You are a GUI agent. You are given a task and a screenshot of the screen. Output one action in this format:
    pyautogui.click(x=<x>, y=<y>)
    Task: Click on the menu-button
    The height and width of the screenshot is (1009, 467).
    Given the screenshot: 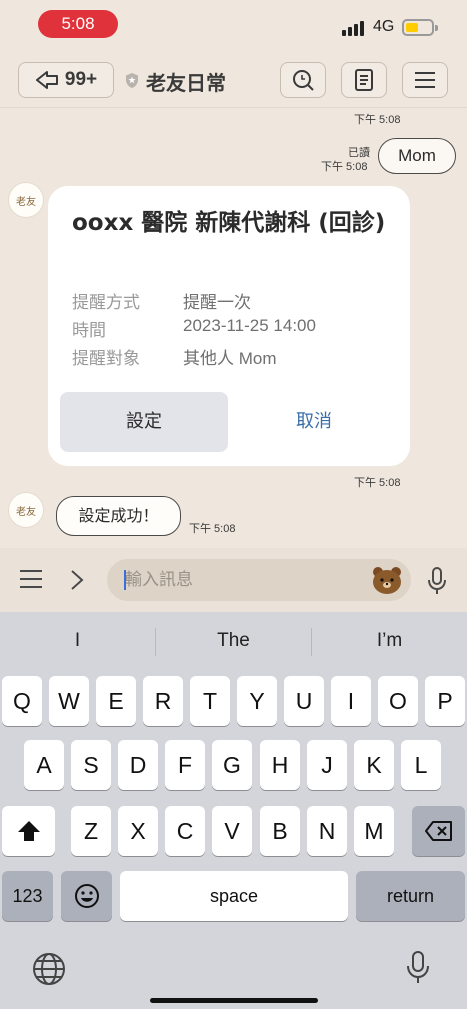 What is the action you would take?
    pyautogui.click(x=425, y=80)
    